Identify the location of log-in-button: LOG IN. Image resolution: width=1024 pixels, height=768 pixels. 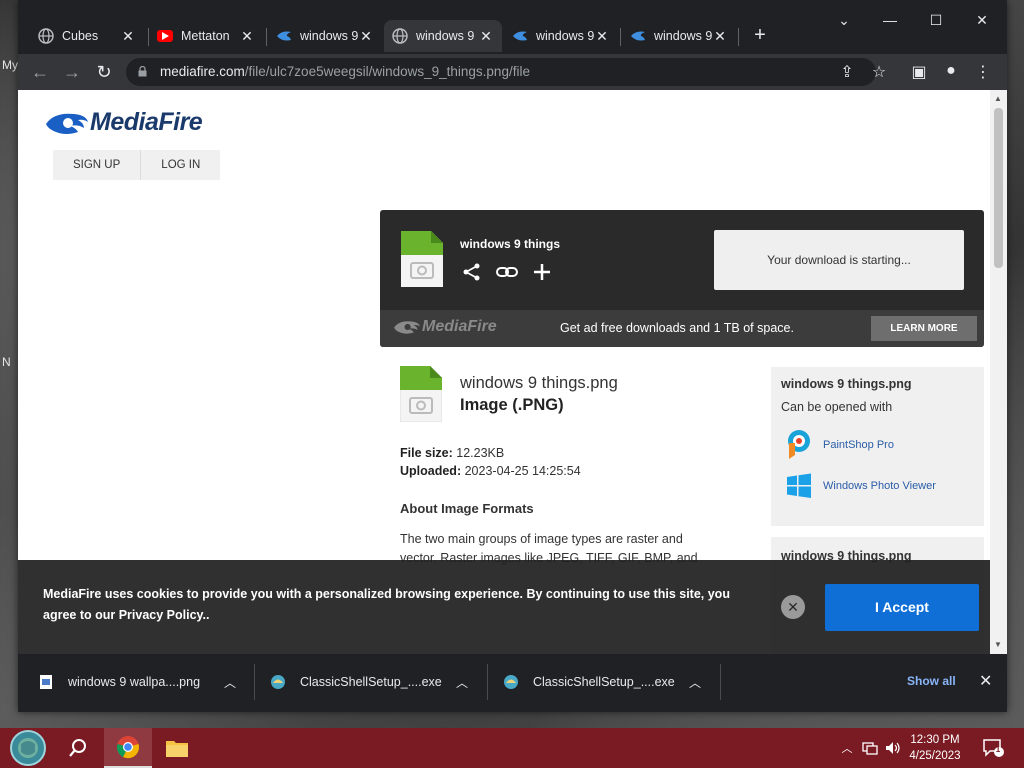
(180, 165).